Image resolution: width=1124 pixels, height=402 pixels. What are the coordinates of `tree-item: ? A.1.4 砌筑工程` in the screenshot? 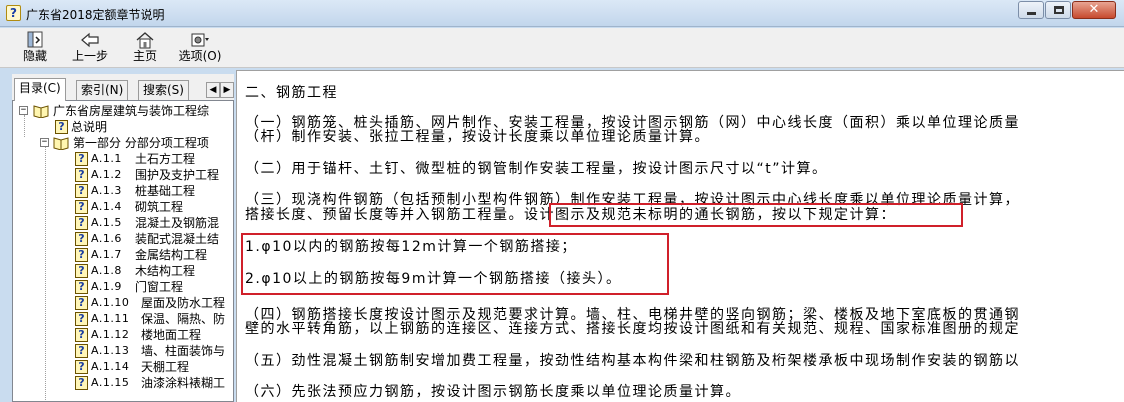 It's located at (123, 207).